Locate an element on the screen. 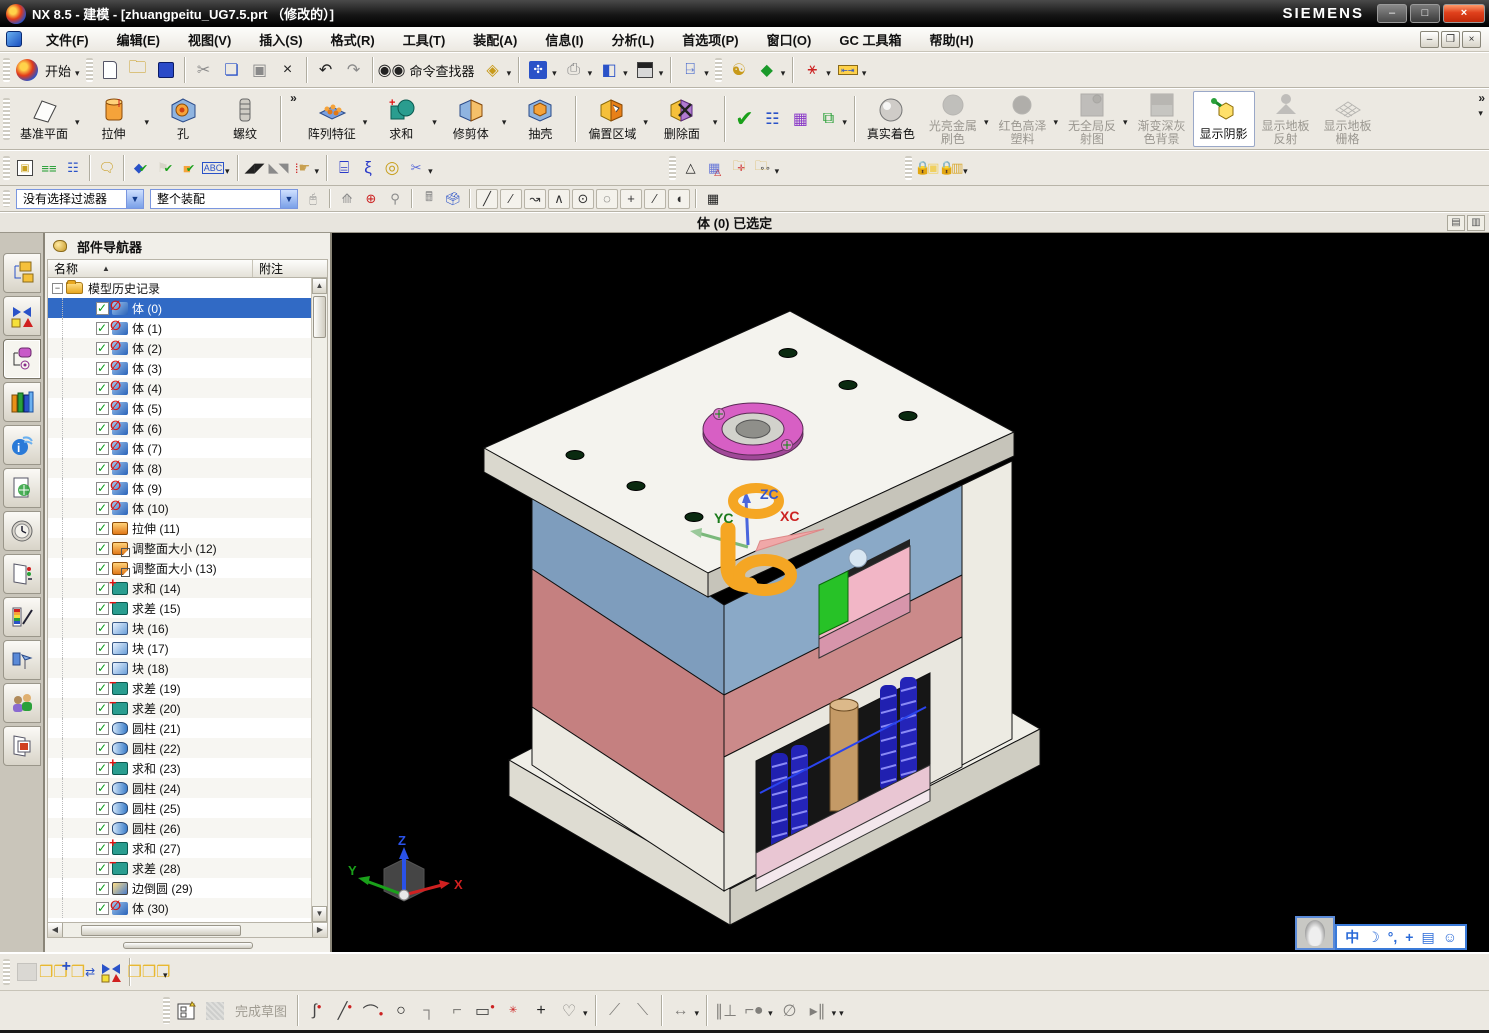 This screenshot has height=1033, width=1489. child-restore-button: ❐ is located at coordinates (1450, 39).